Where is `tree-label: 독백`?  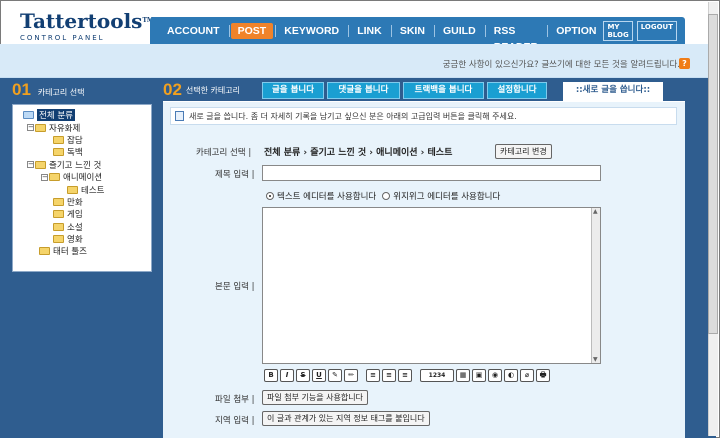
tree-label: 독백 is located at coordinates (75, 153).